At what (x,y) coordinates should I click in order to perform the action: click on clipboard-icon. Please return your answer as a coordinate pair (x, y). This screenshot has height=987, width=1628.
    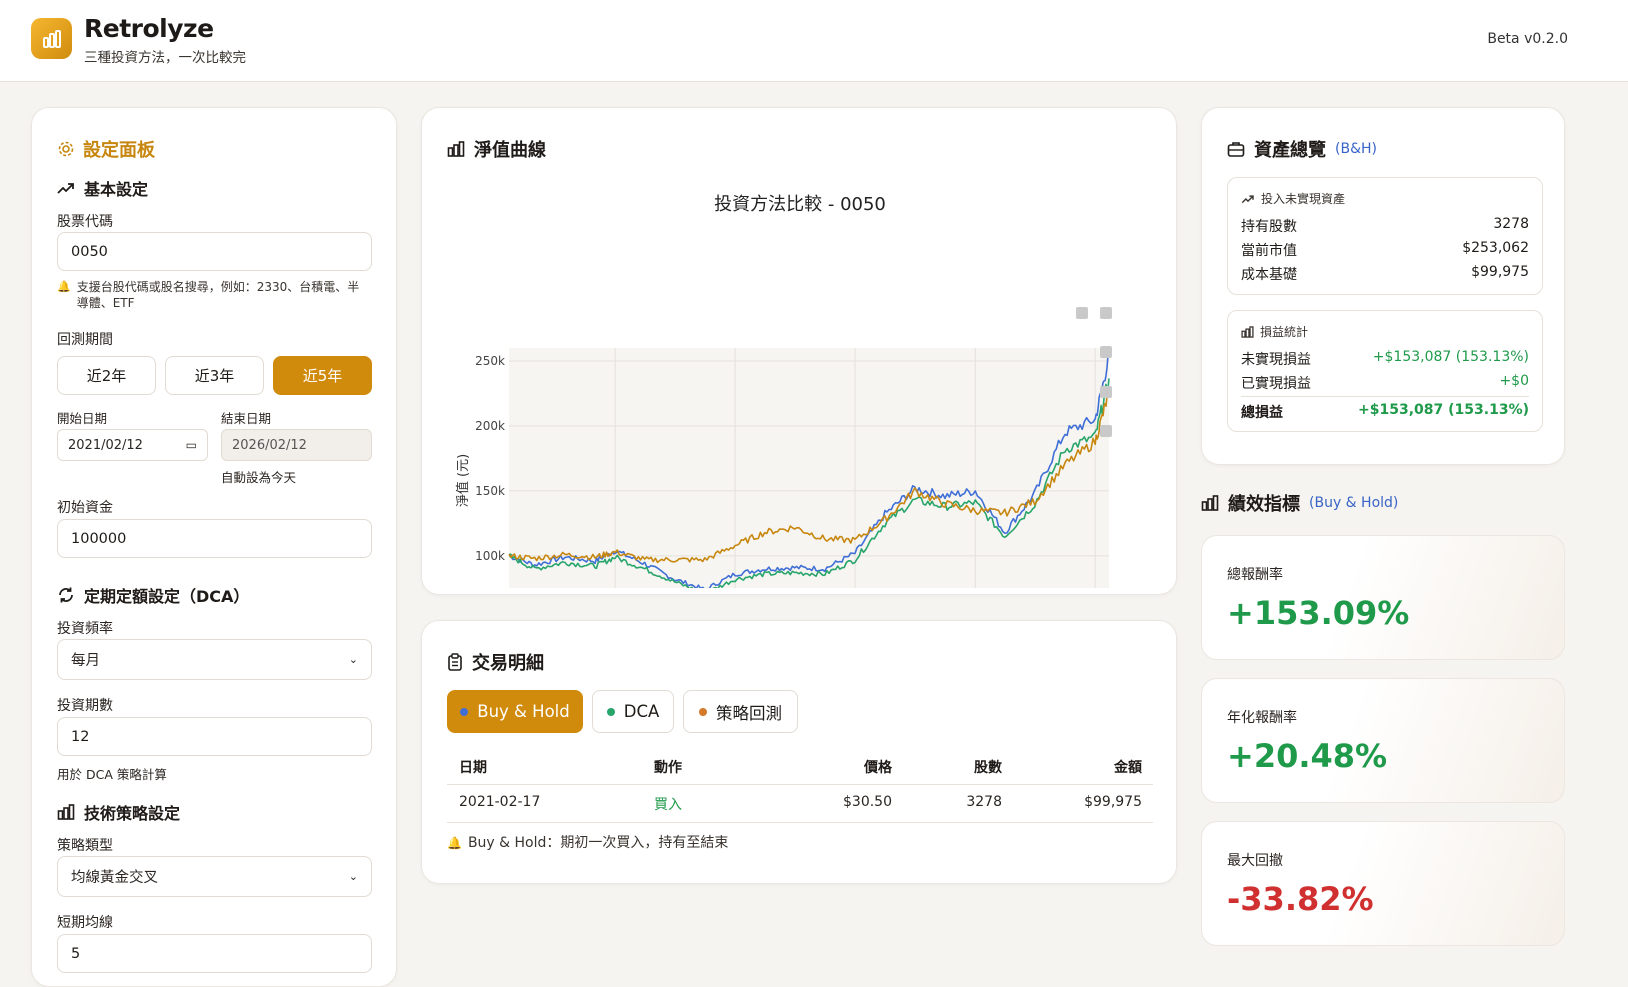
    Looking at the image, I should click on (455, 662).